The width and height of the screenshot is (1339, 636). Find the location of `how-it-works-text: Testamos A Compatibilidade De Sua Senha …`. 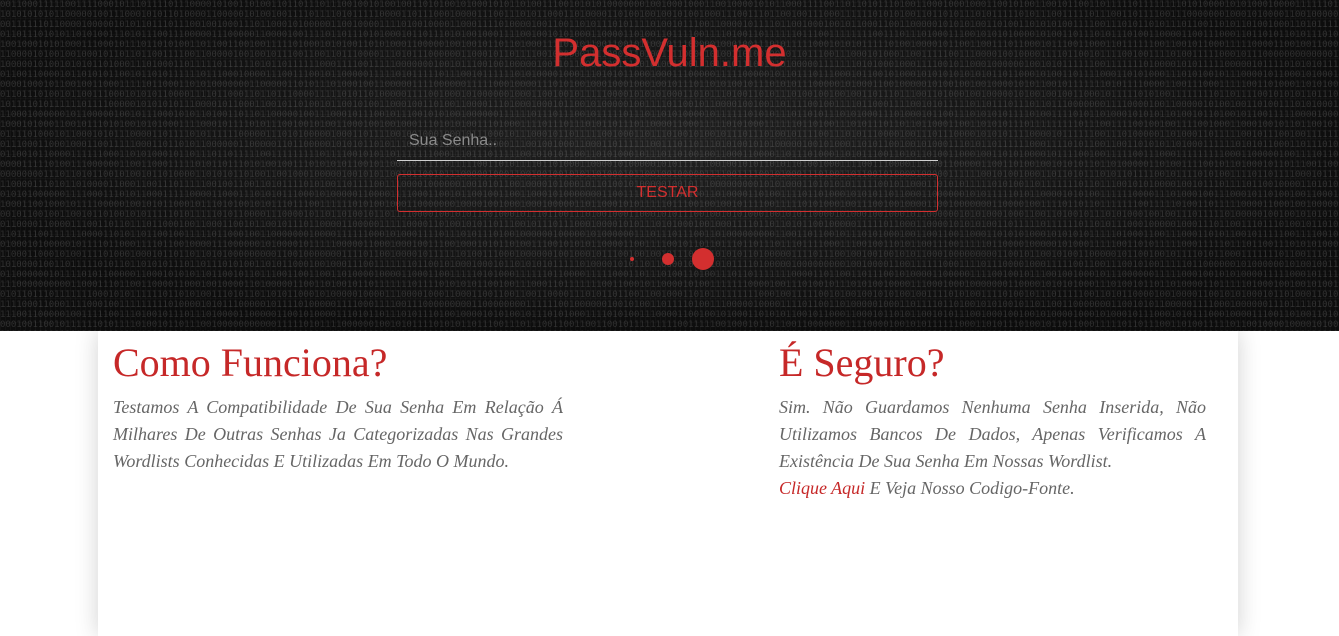

how-it-works-text: Testamos A Compatibilidade De Sua Senha … is located at coordinates (338, 434).